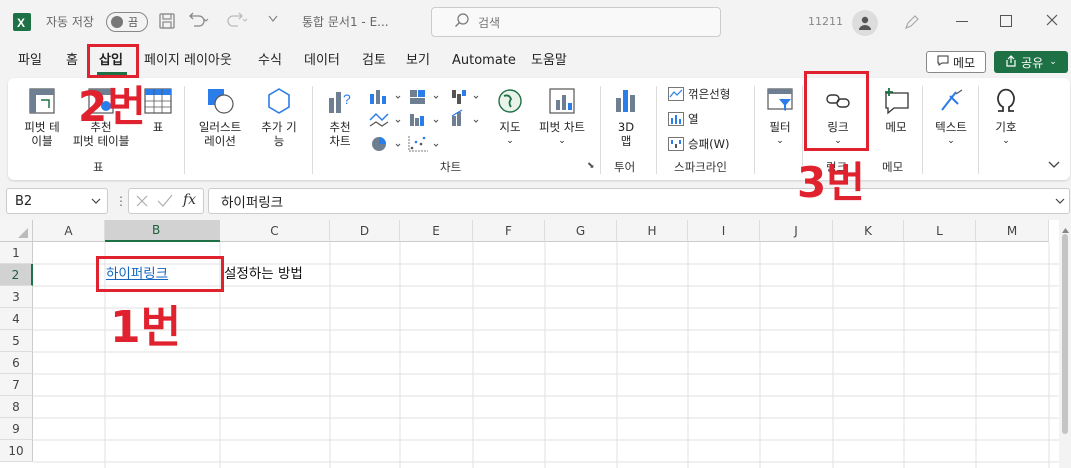 The image size is (1071, 468). What do you see at coordinates (16, 429) in the screenshot?
I see `row-header-9: 9` at bounding box center [16, 429].